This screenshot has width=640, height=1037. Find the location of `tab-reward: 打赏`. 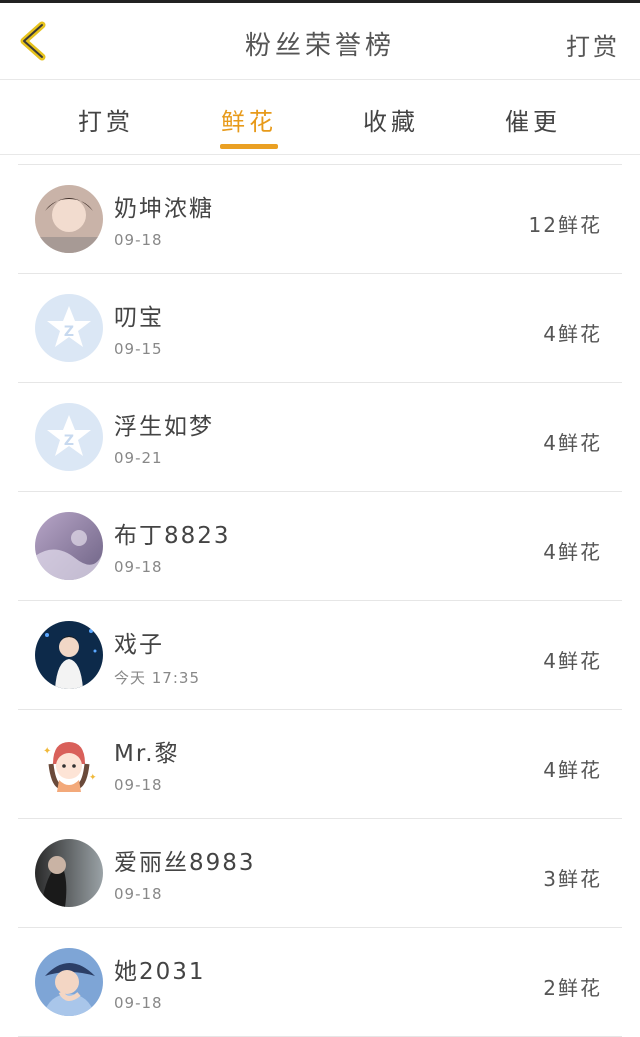

tab-reward: 打赏 is located at coordinates (106, 119).